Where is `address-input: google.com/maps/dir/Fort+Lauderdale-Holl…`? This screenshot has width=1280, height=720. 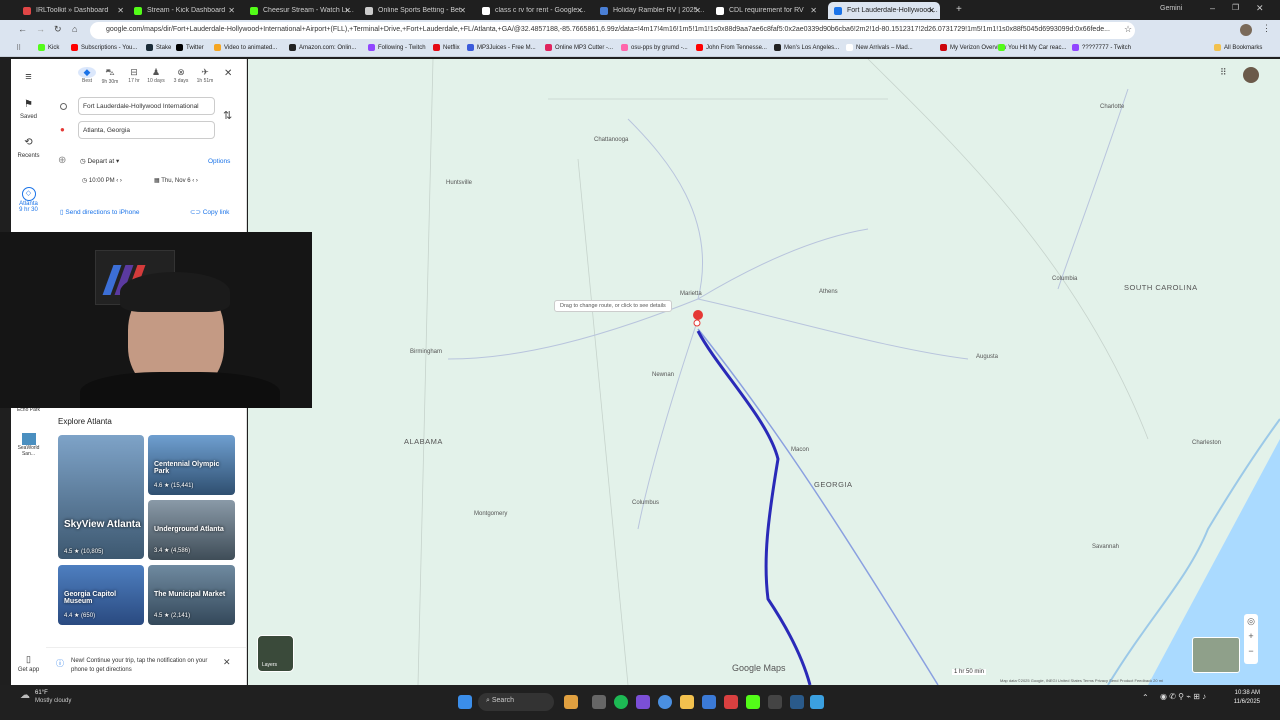
address-input: google.com/maps/dir/Fort+Lauderdale-Holl… is located at coordinates (612, 30).